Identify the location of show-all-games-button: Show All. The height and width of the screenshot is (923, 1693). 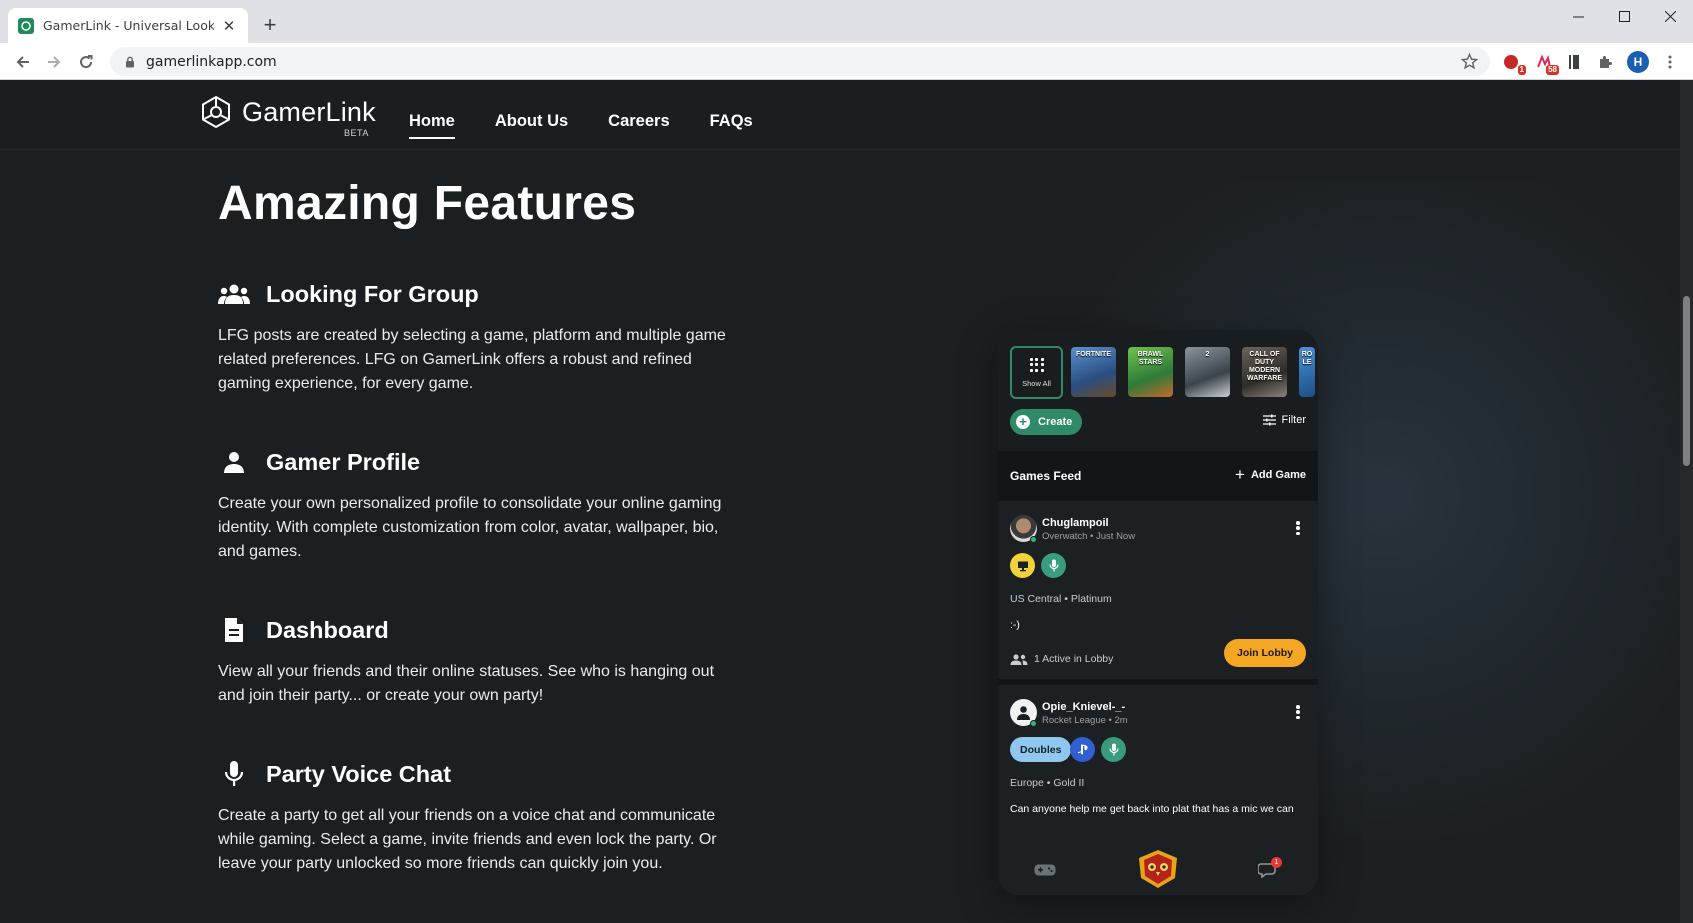
(1036, 372).